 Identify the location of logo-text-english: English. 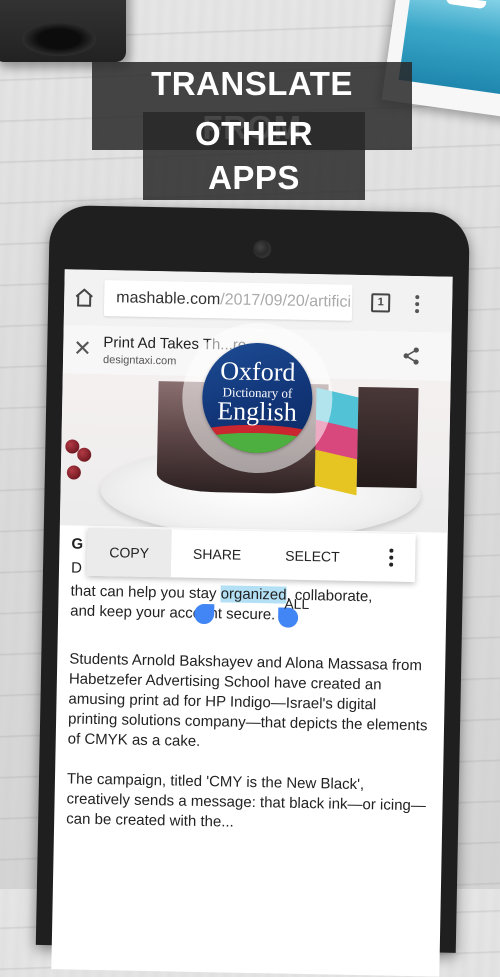
(257, 411).